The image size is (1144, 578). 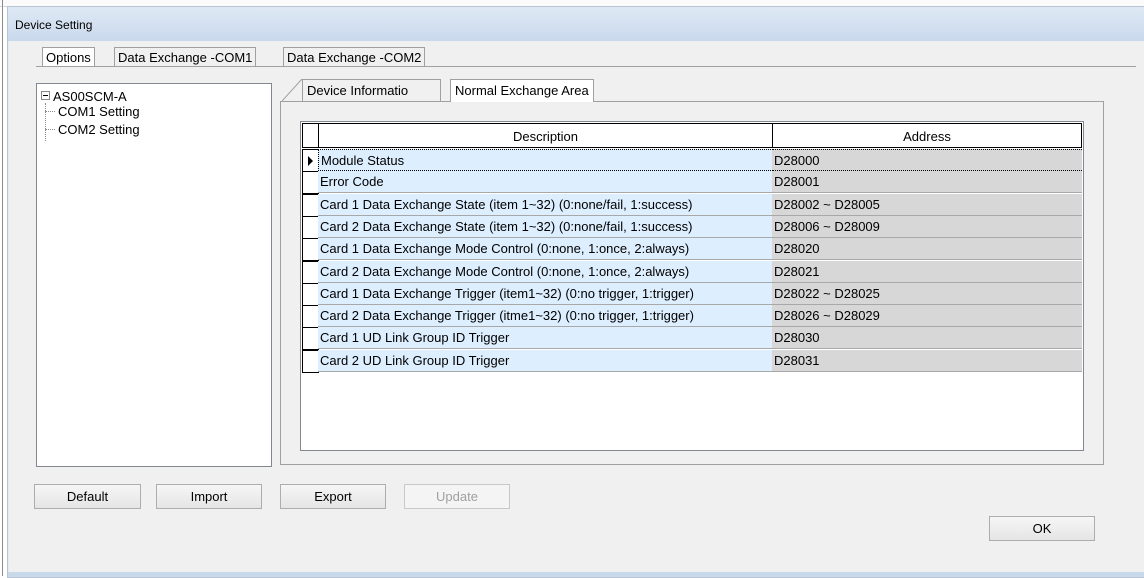 What do you see at coordinates (576, 574) in the screenshot?
I see `window-bottom-edge` at bounding box center [576, 574].